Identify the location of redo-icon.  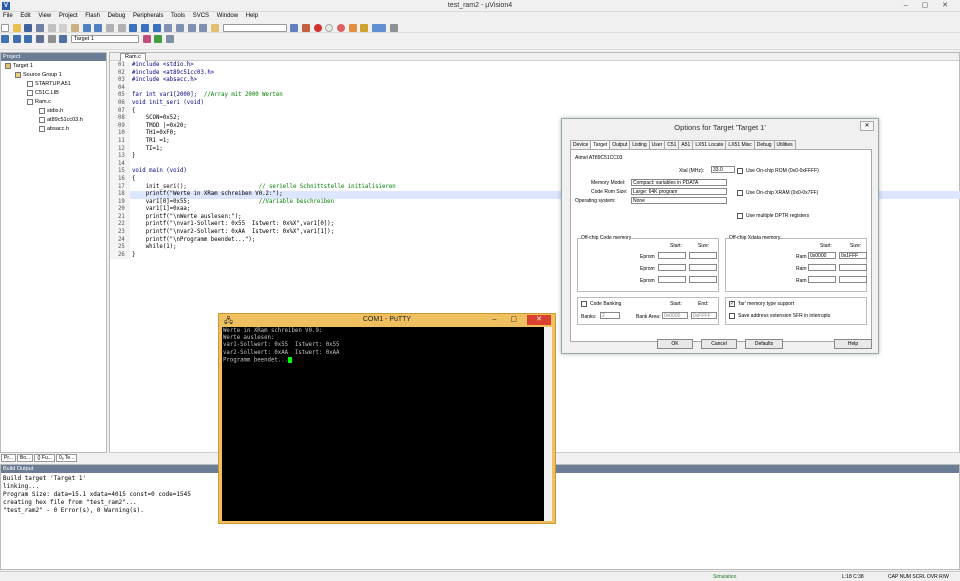
(98, 28).